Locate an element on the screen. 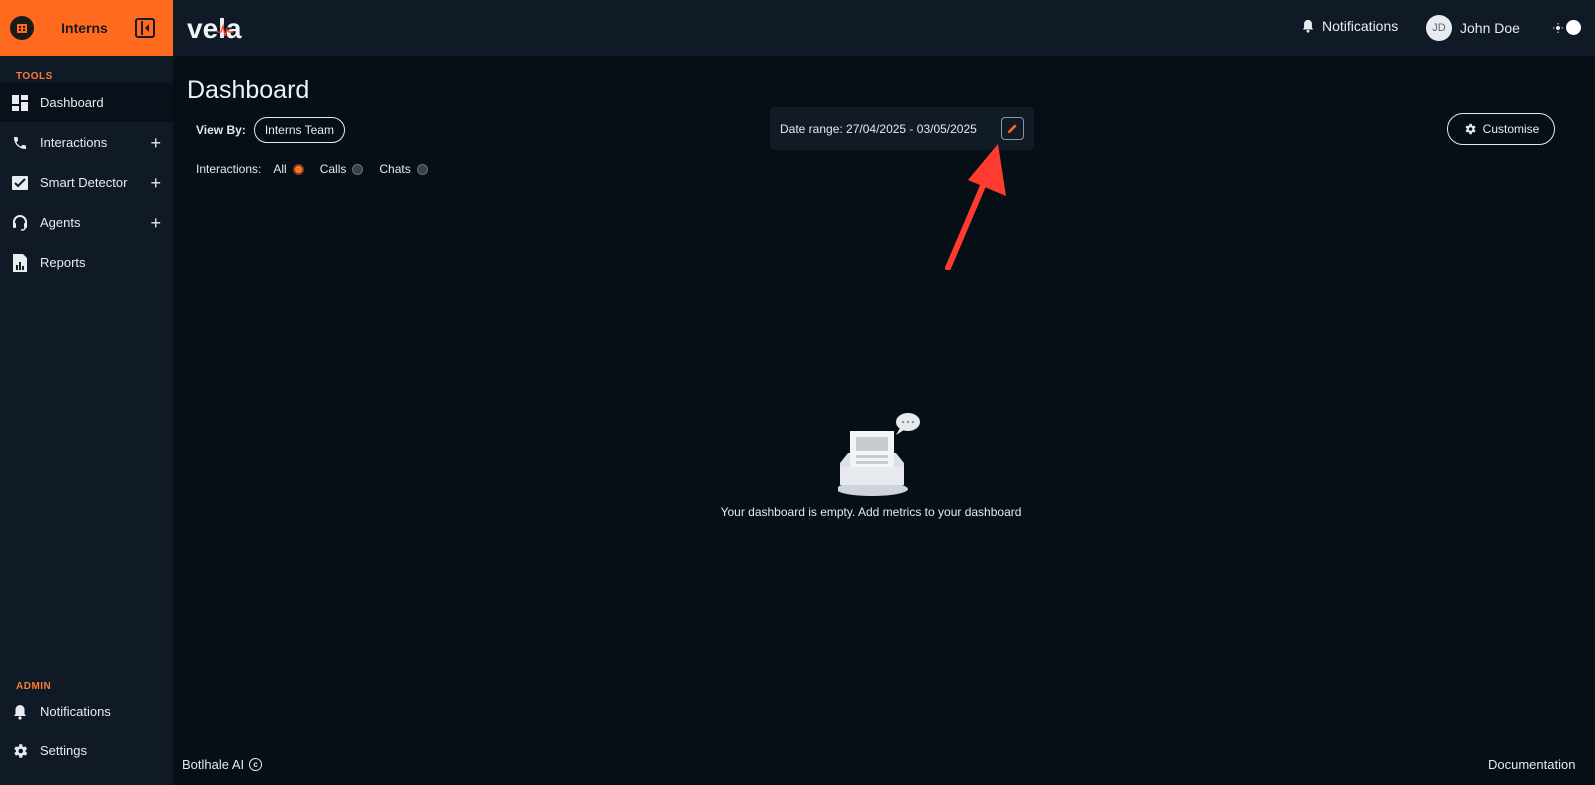 The height and width of the screenshot is (785, 1595). filter-calls: Calls is located at coordinates (342, 169).